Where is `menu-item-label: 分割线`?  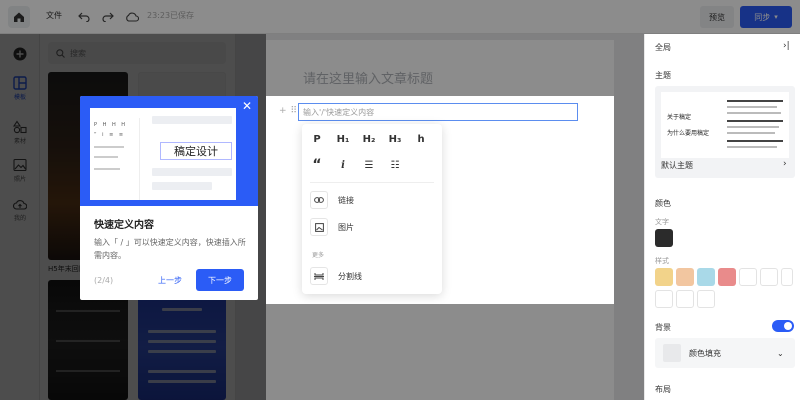
menu-item-label: 分割线 is located at coordinates (350, 276).